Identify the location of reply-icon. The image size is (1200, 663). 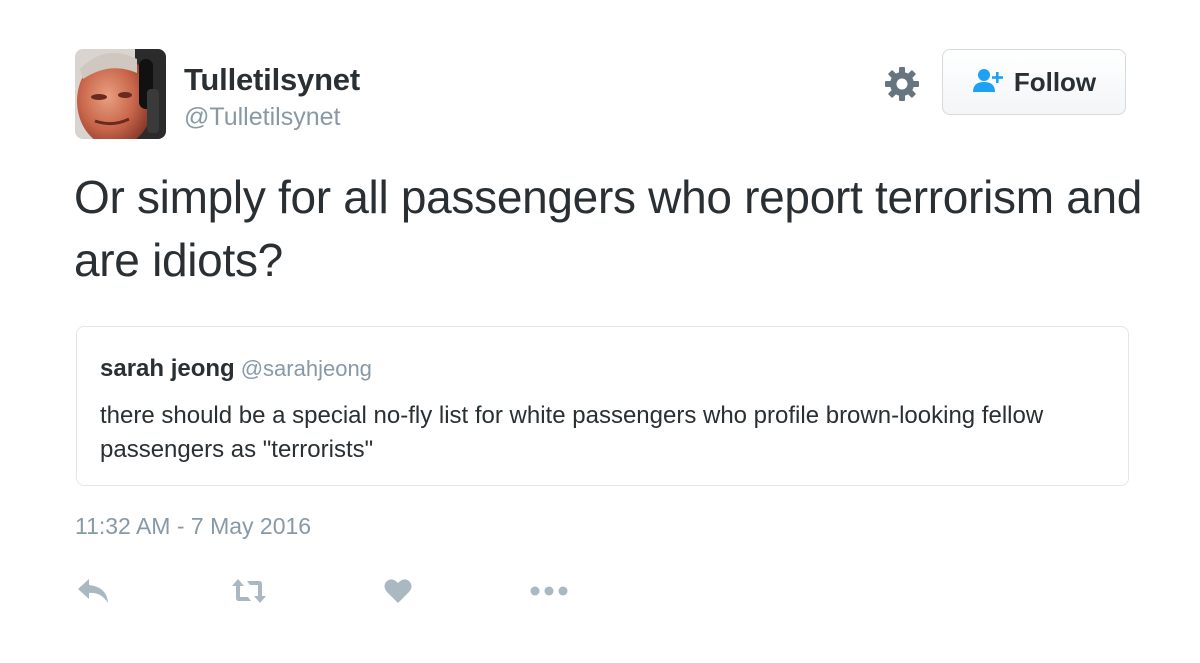
(93, 591).